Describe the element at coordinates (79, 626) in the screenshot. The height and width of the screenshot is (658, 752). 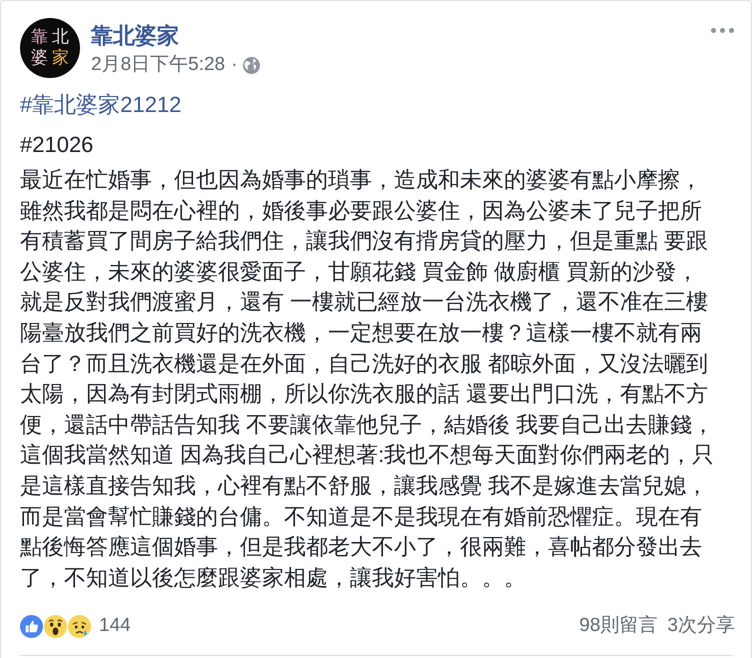
I see `crying-face-icon` at that location.